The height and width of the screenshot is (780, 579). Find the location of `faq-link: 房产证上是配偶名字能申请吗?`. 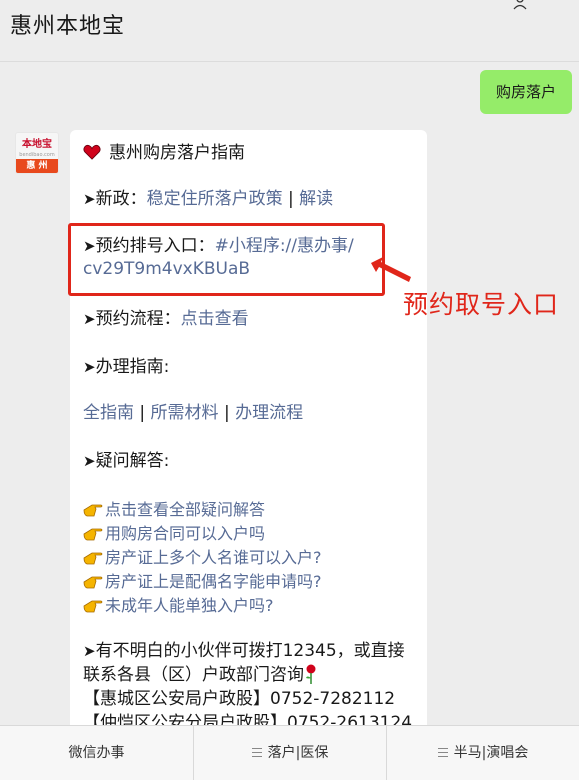

faq-link: 房产证上是配偶名字能申请吗? is located at coordinates (213, 581).